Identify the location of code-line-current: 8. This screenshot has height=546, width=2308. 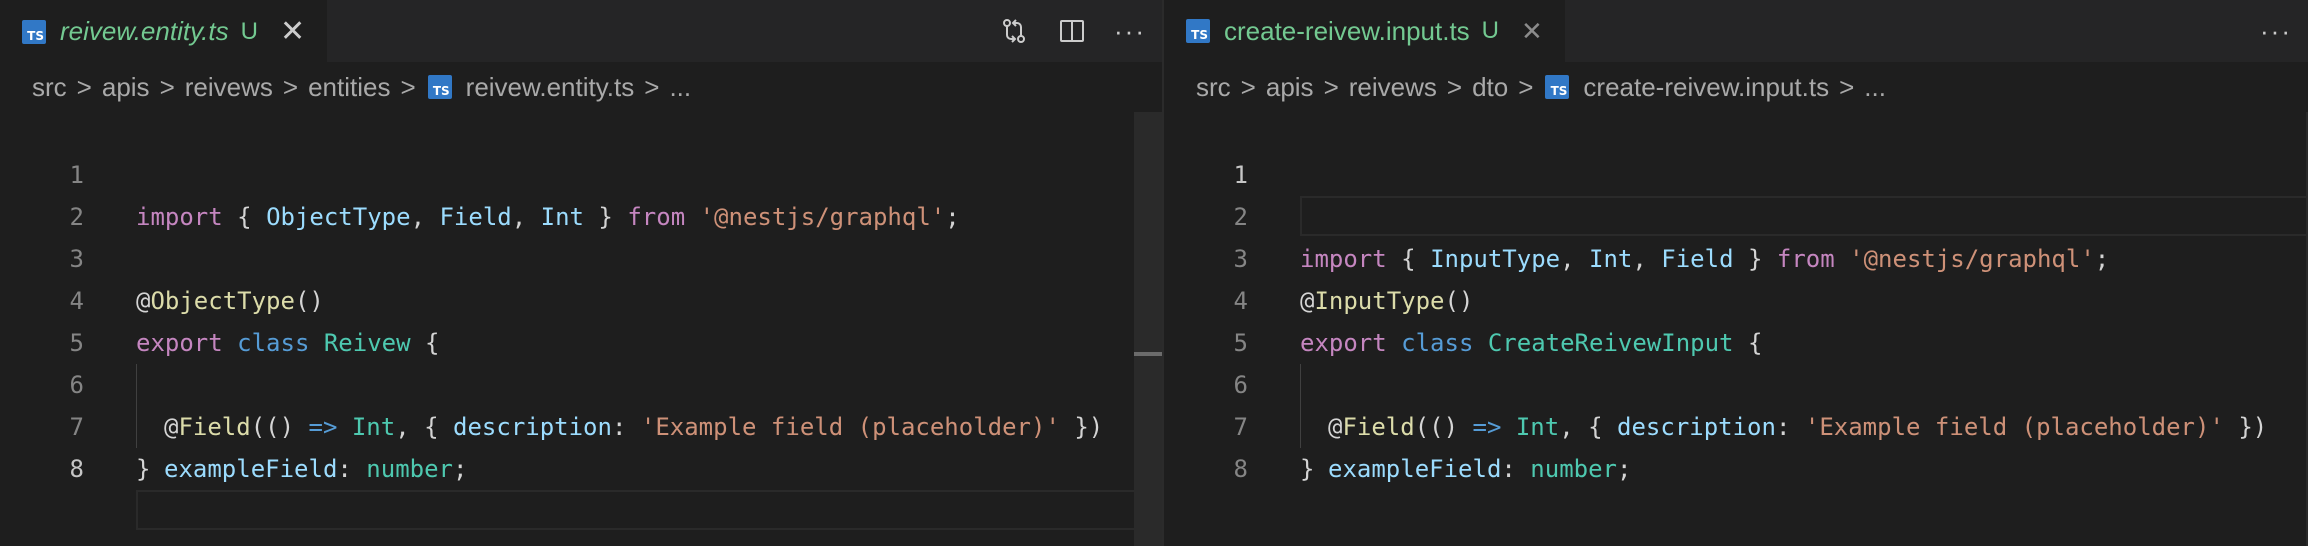
(581, 468).